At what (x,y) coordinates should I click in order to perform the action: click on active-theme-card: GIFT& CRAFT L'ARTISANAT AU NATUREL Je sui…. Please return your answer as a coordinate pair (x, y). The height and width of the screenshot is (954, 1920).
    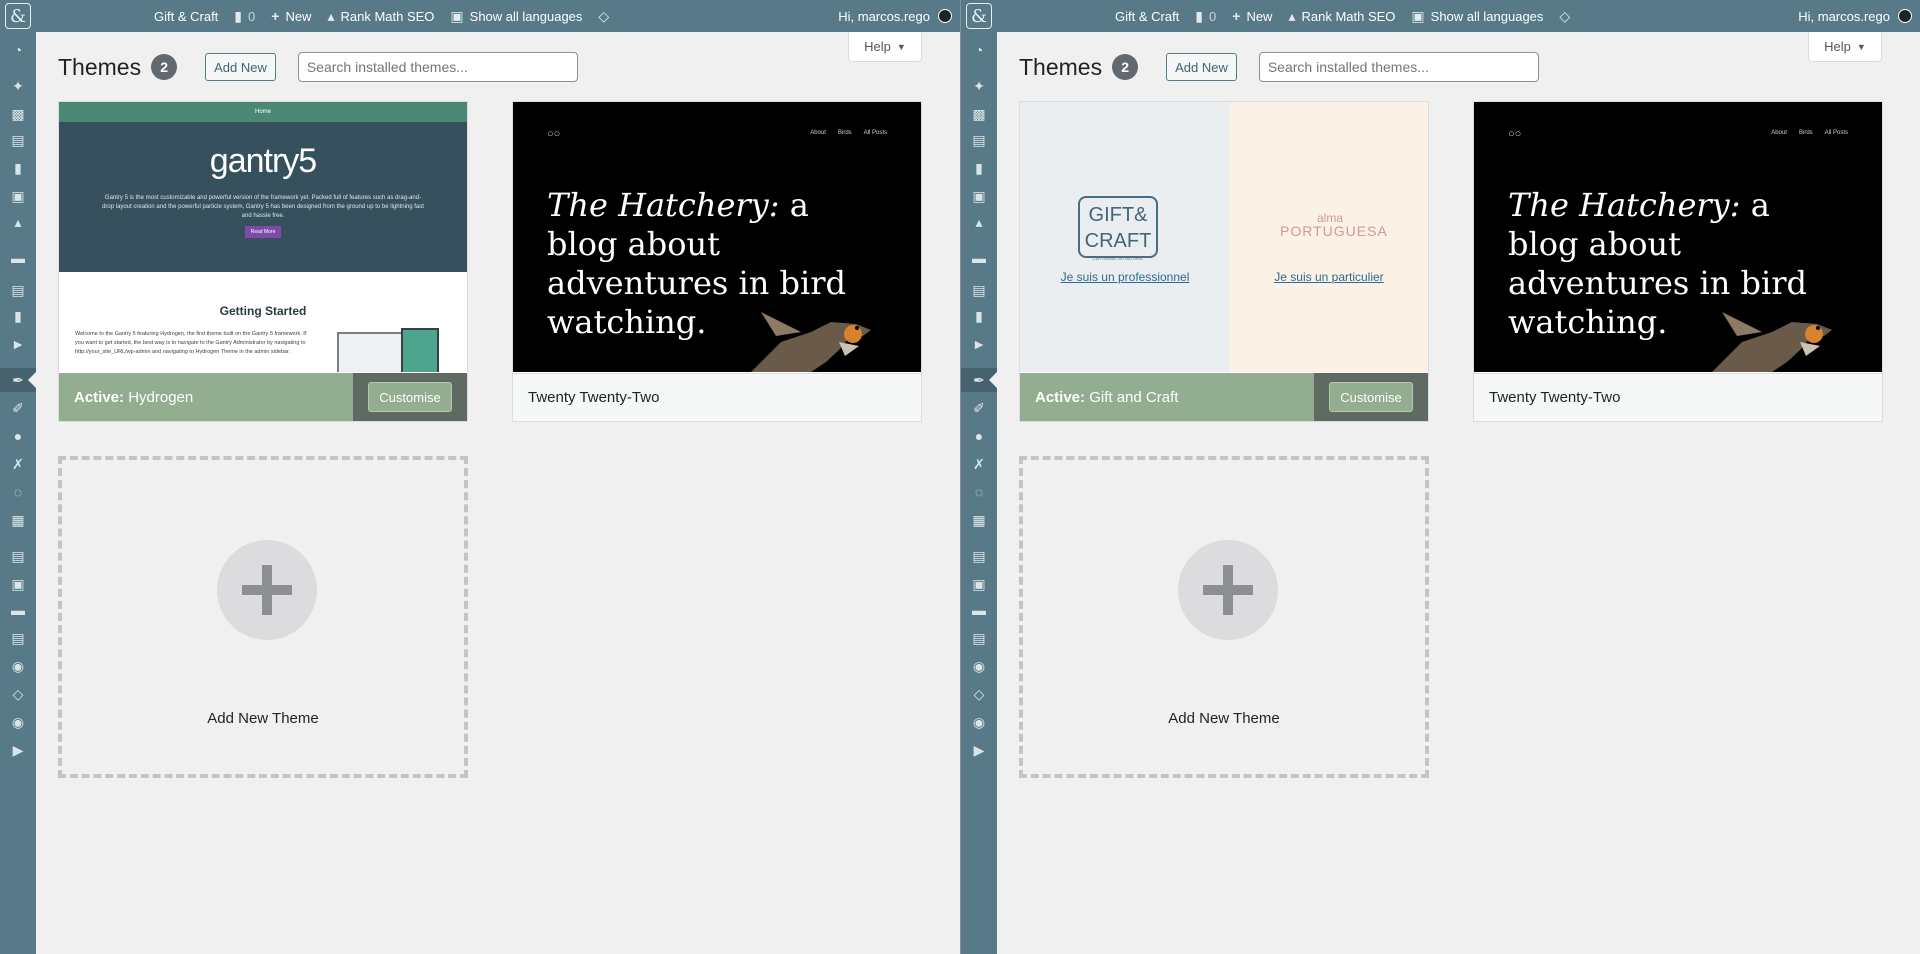
    Looking at the image, I should click on (1224, 261).